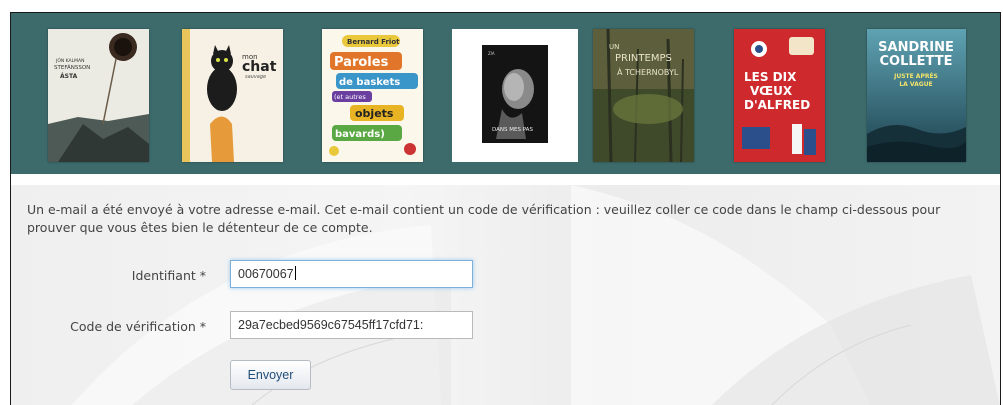 Image resolution: width=1003 pixels, height=405 pixels. I want to click on cover-mon-chat-sauvage: mon chat sauvage, so click(232, 95).